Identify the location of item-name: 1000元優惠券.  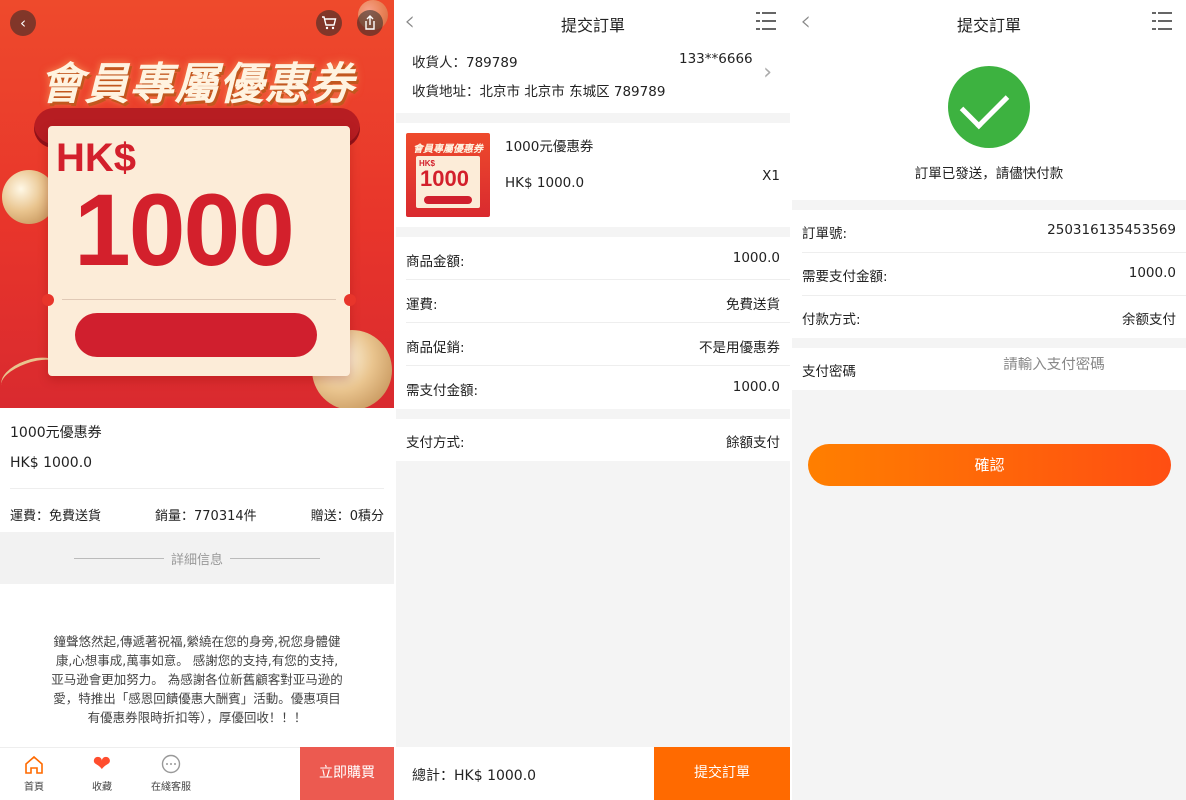
(549, 147).